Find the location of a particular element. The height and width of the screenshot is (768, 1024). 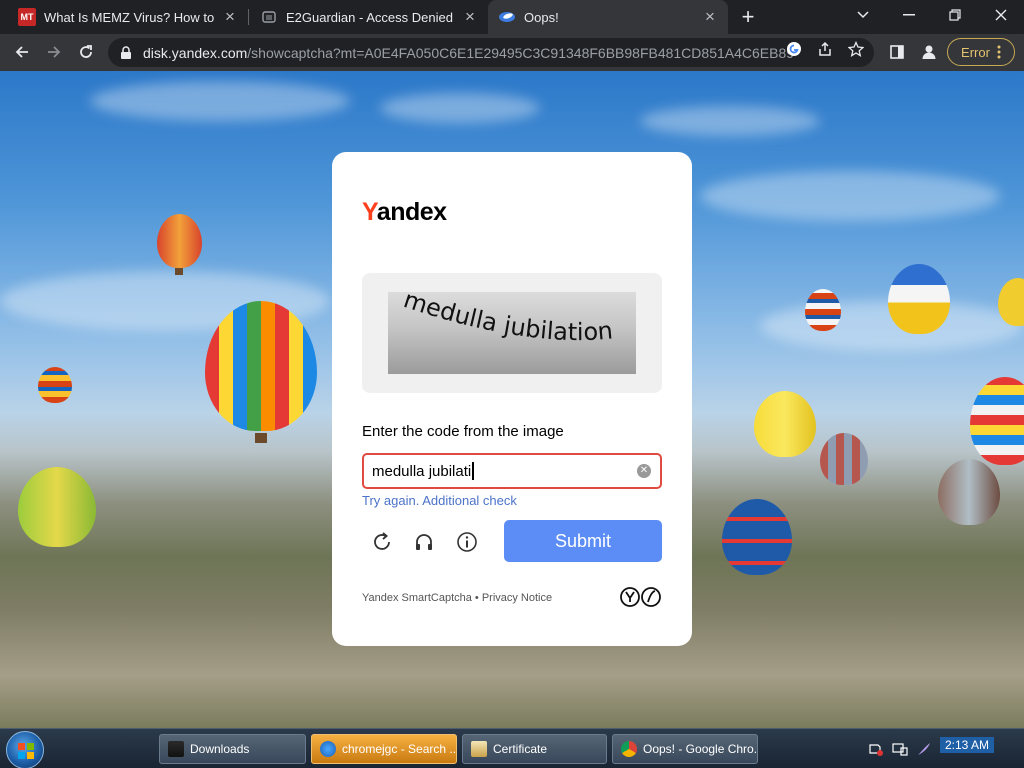

minimize-button is located at coordinates (909, 15).